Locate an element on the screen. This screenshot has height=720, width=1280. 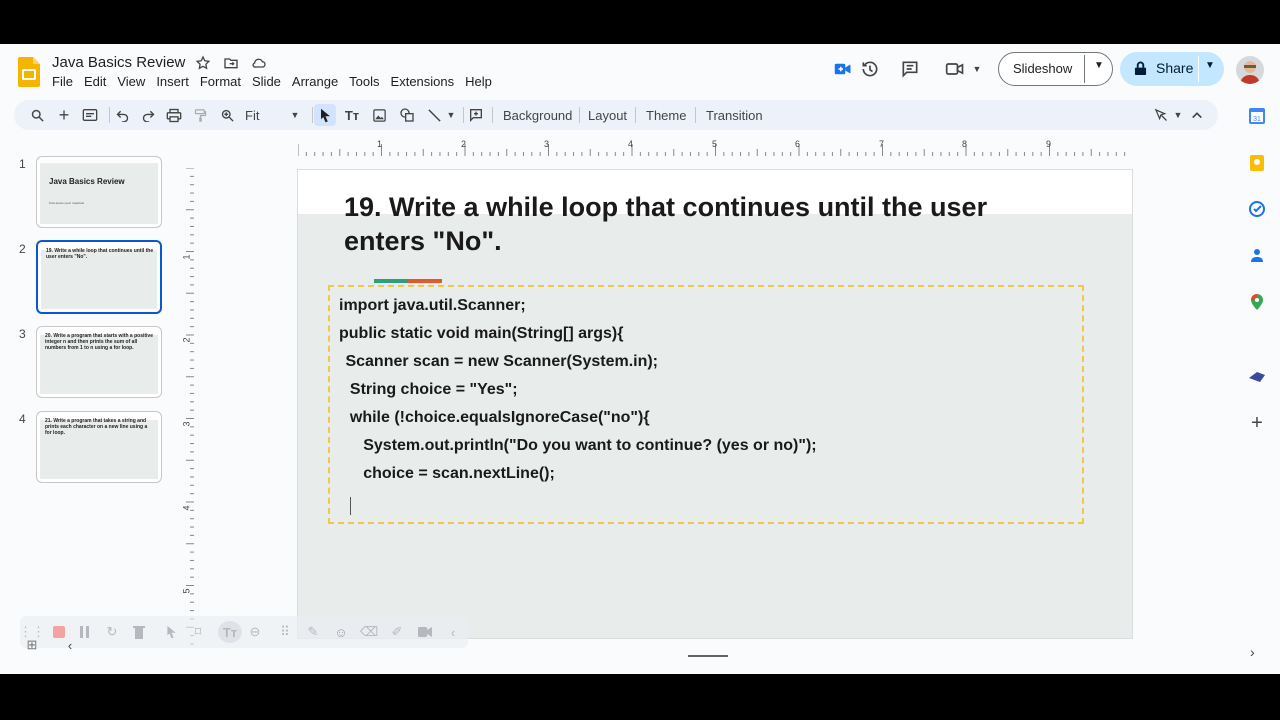
slideshow-button: Slideshow ▼ is located at coordinates (1055, 69).